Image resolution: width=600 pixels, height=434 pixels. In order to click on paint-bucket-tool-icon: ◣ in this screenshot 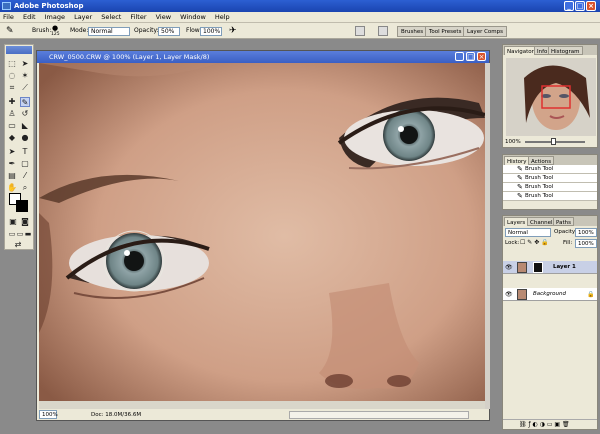, I will do `click(25, 126)`.